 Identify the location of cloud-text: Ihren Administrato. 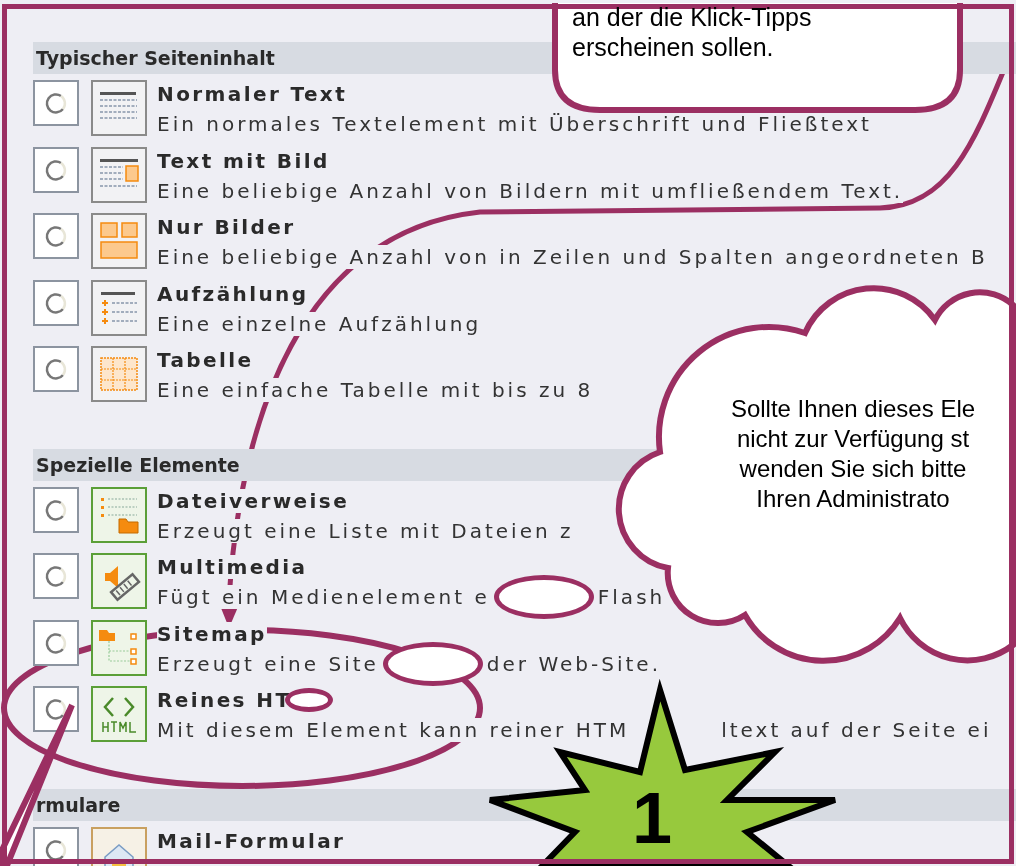
(853, 499).